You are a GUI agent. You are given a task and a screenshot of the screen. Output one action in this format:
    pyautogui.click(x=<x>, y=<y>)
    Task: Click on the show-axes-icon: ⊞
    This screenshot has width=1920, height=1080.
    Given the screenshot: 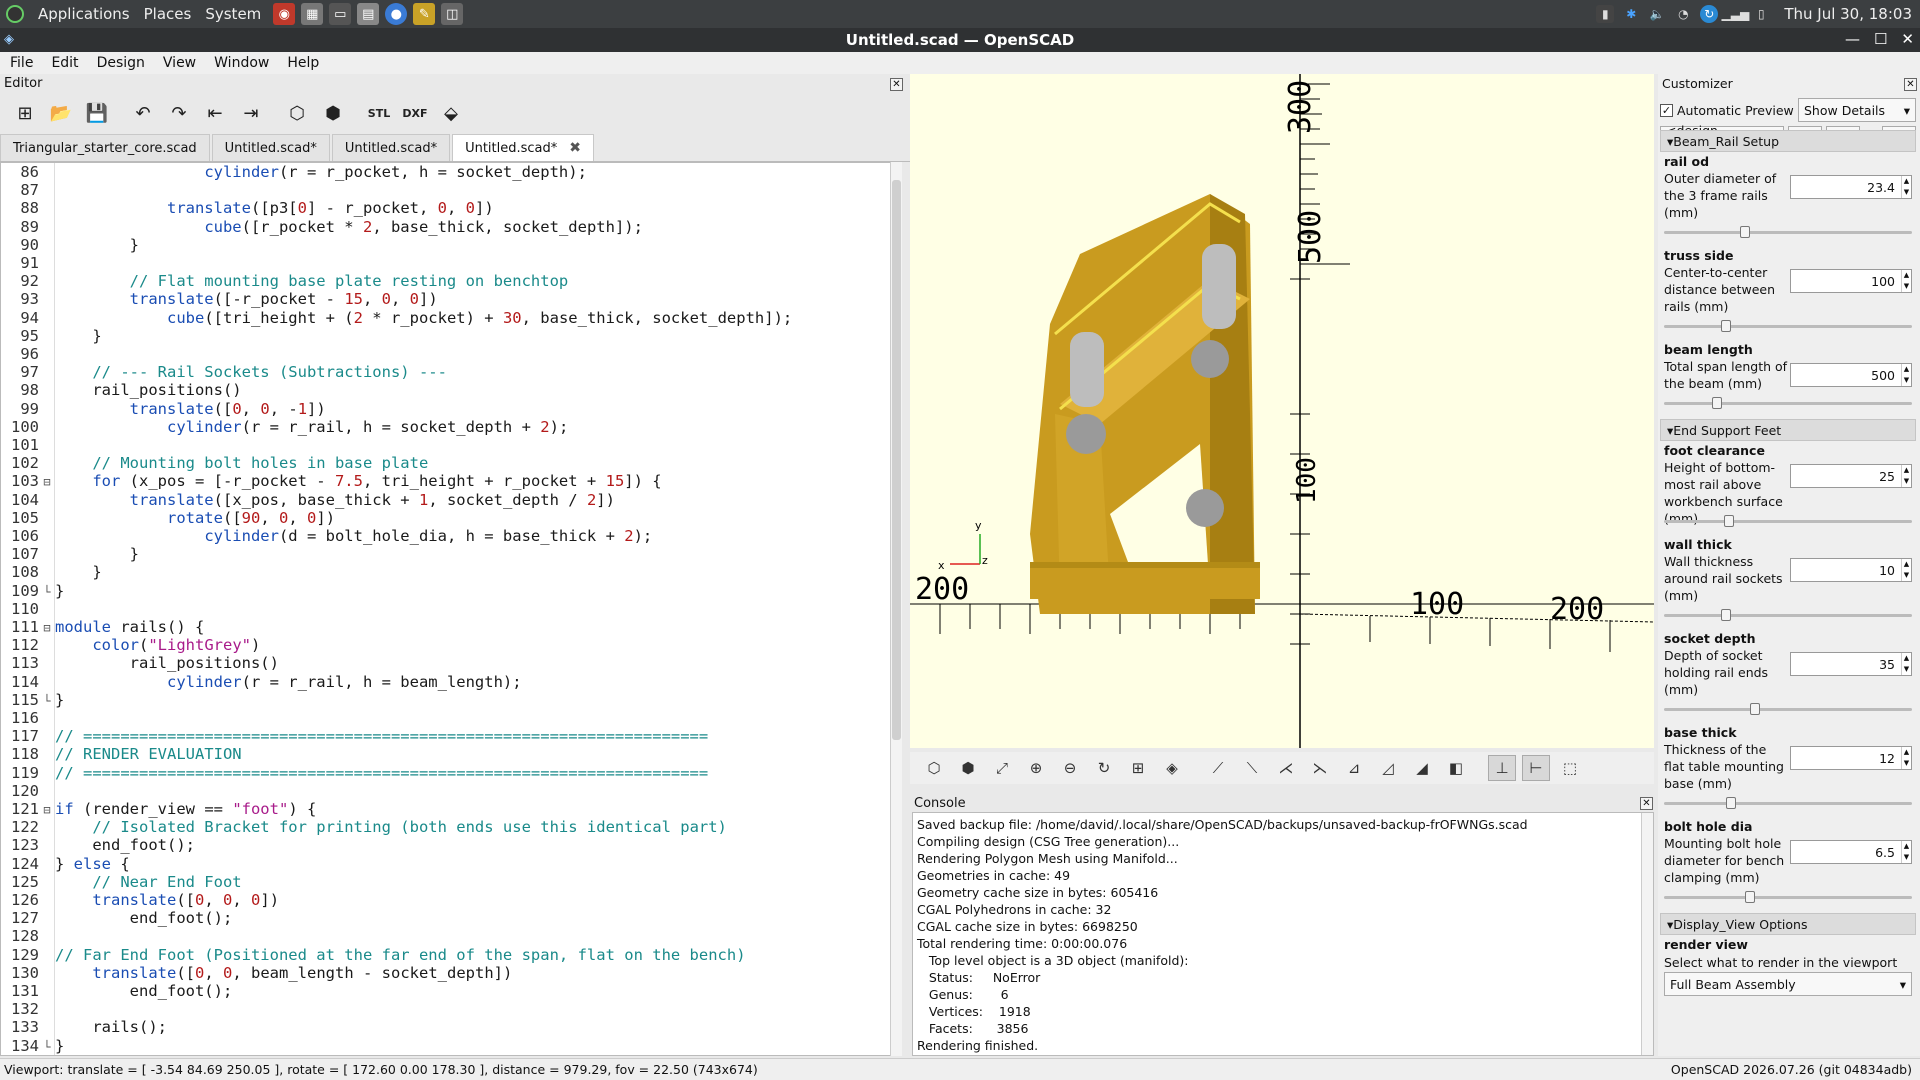 What is the action you would take?
    pyautogui.click(x=1138, y=768)
    